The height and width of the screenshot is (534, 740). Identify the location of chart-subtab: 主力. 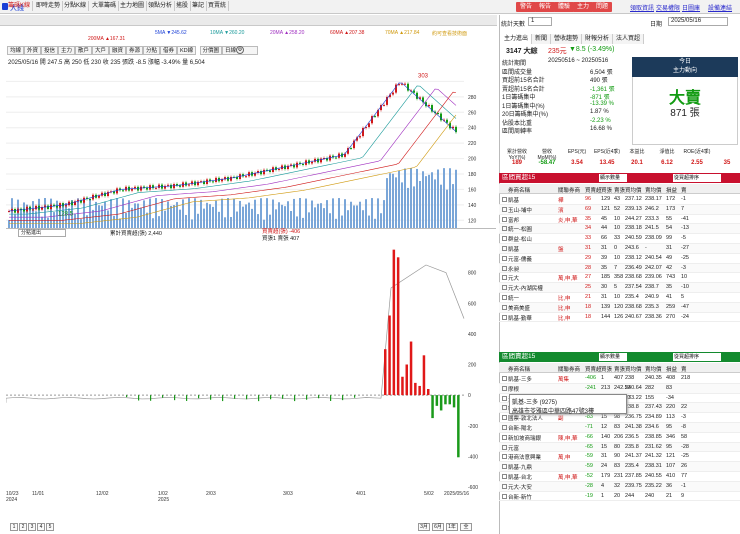
(67, 50).